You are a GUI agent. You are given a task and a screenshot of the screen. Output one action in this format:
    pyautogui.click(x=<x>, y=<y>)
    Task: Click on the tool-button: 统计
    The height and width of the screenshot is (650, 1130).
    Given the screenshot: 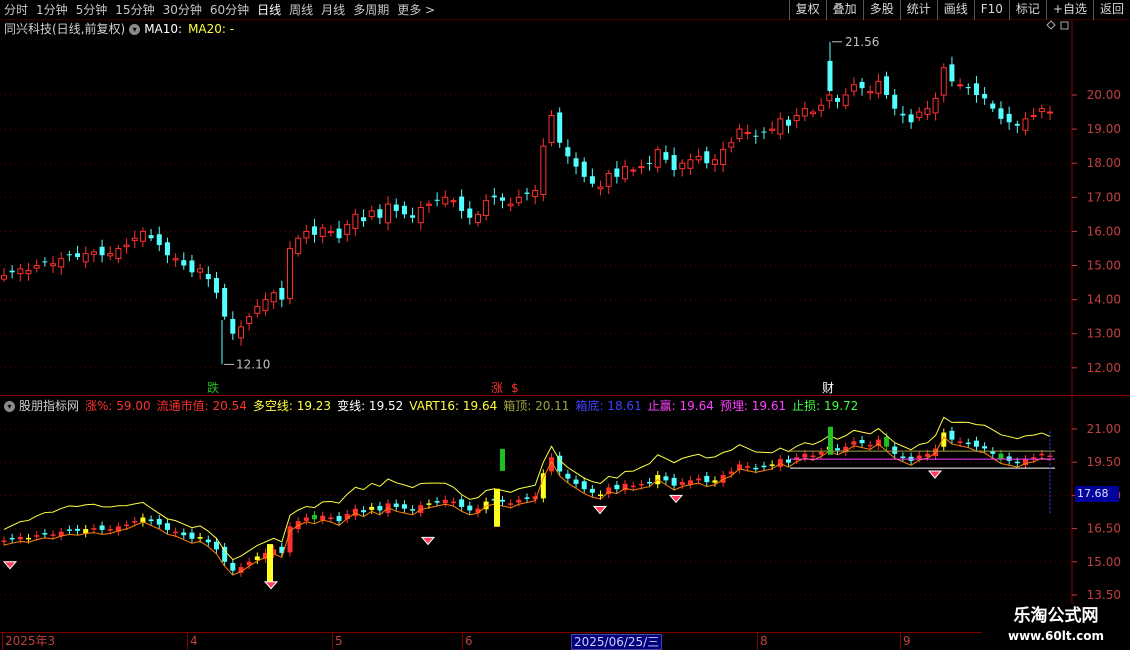 What is the action you would take?
    pyautogui.click(x=918, y=10)
    